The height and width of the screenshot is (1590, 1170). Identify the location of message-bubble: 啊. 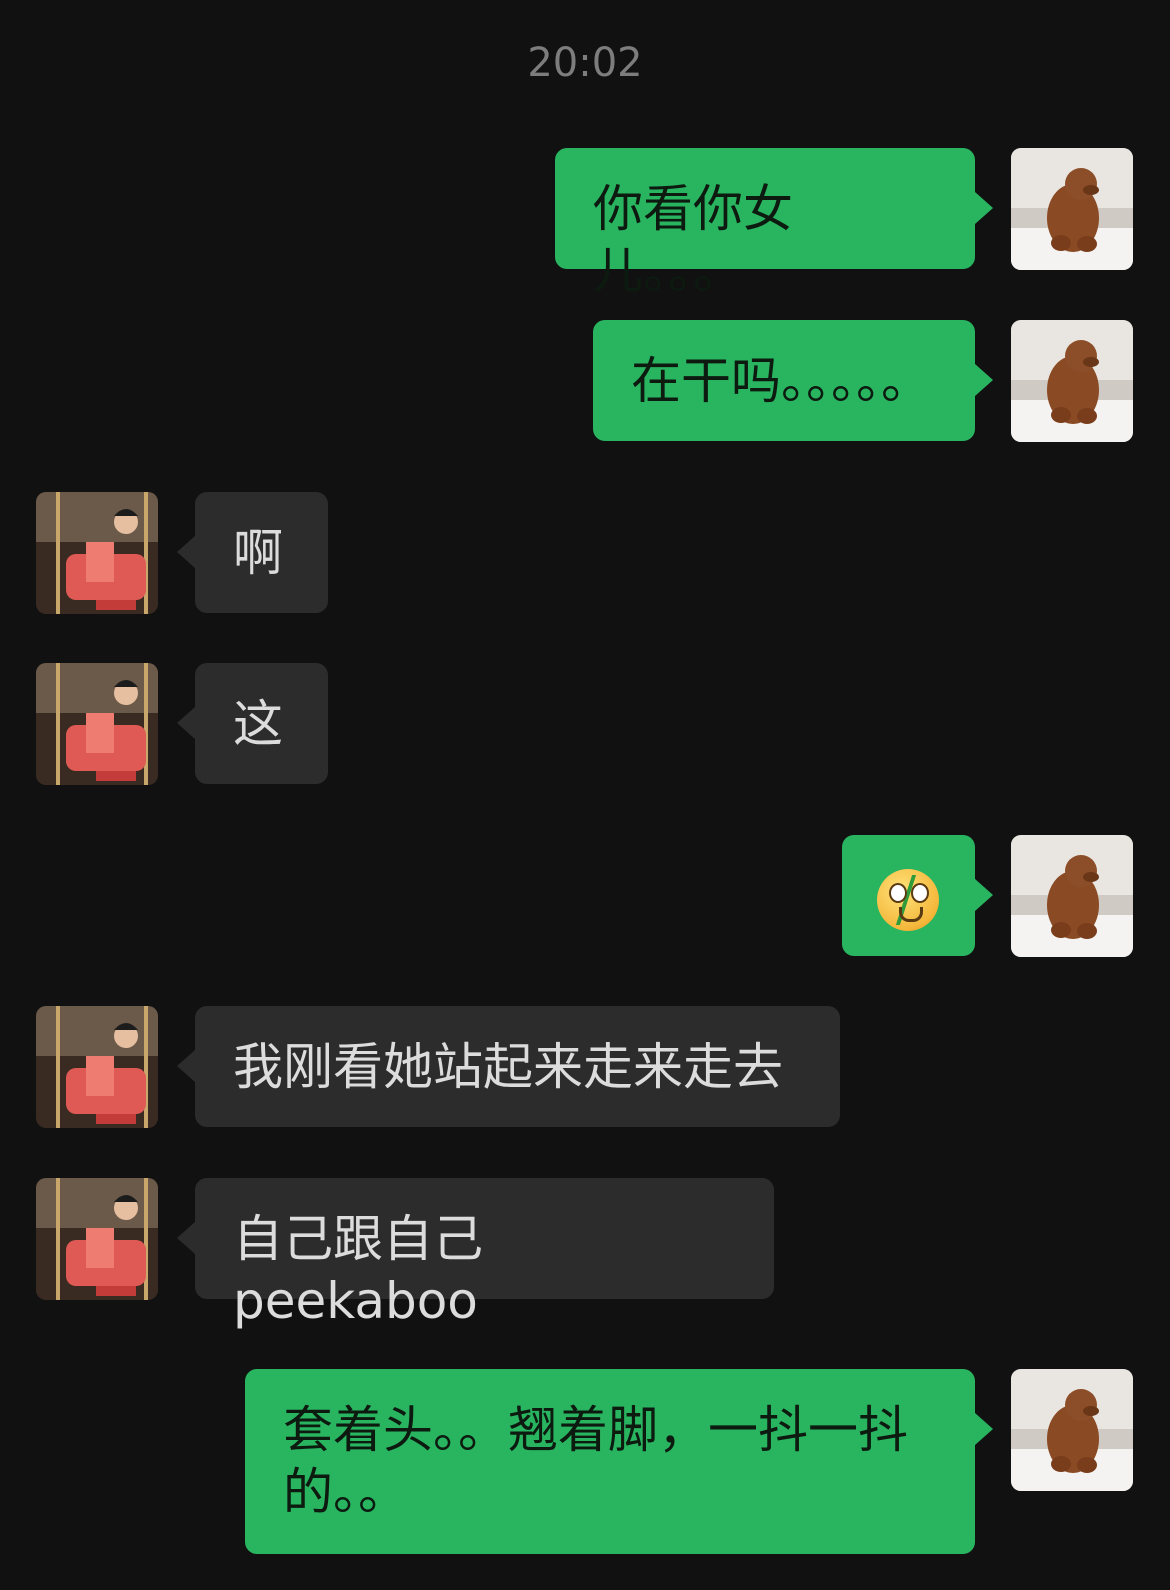
(252, 552).